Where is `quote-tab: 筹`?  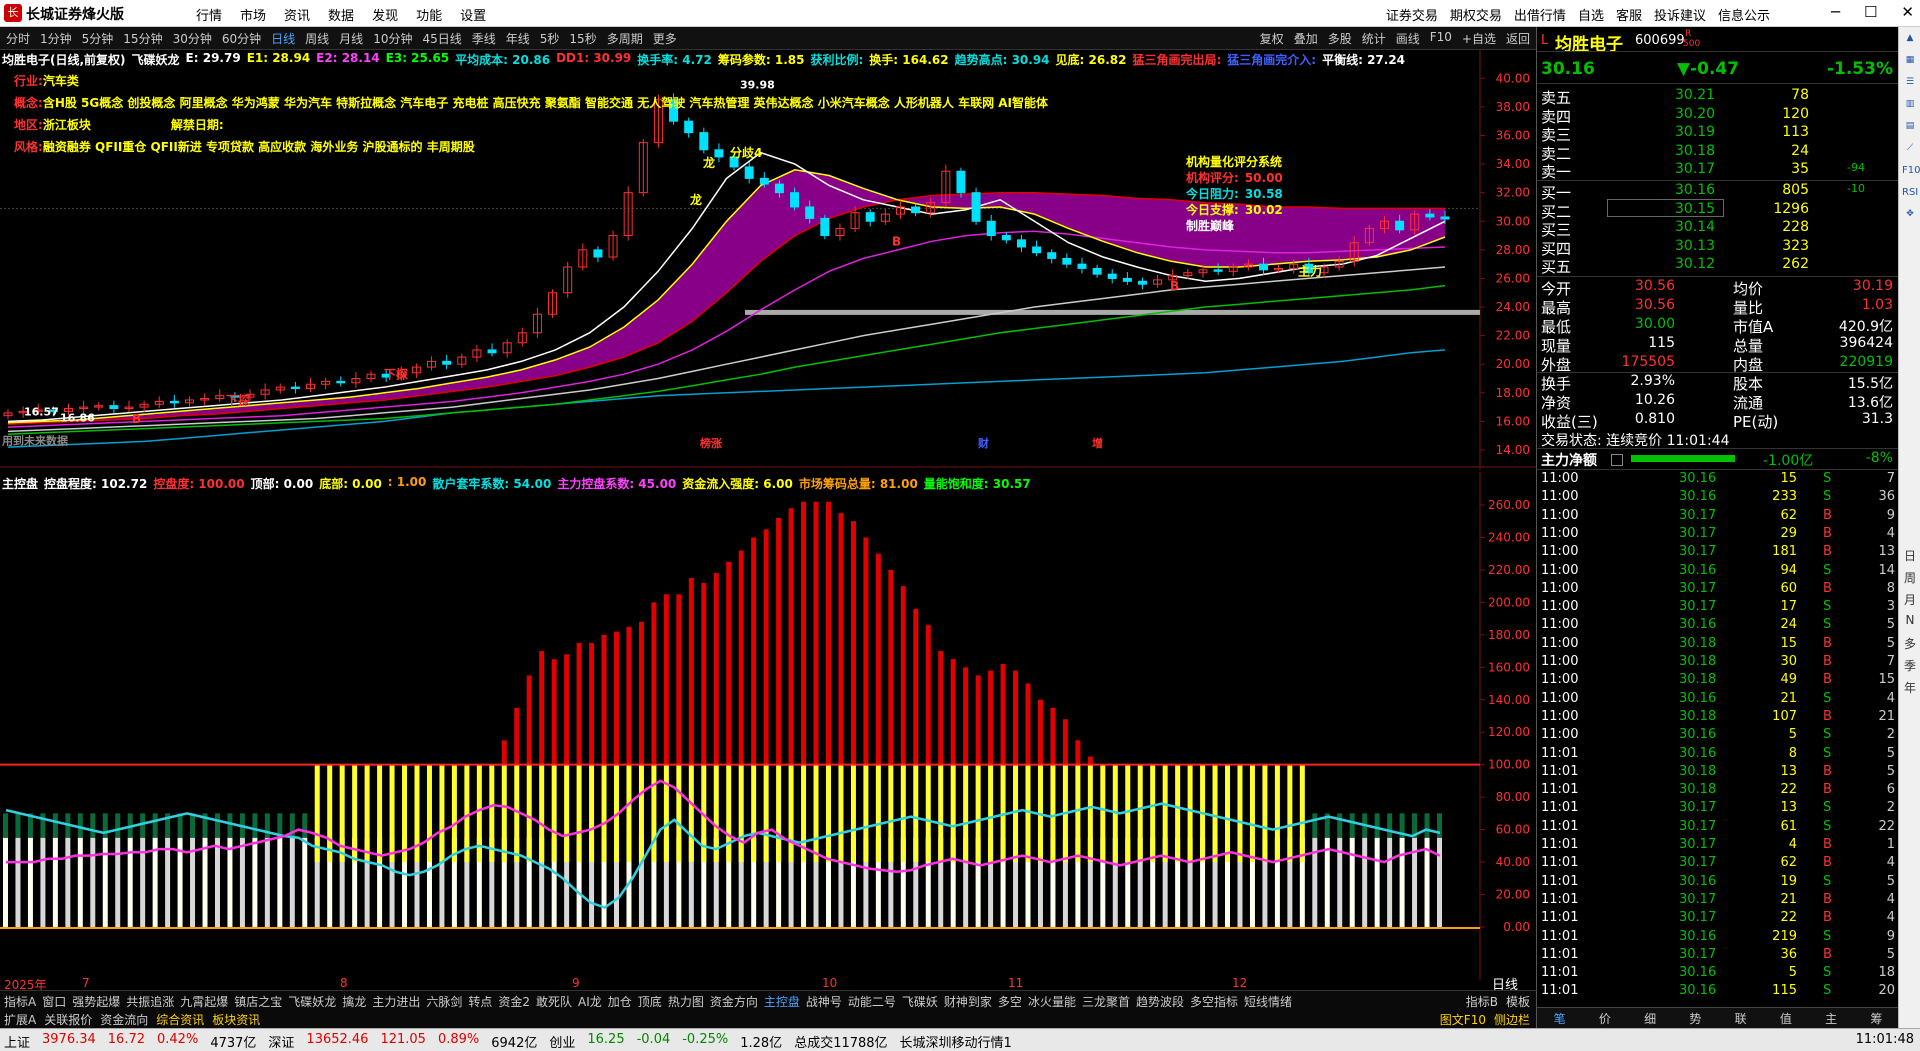 quote-tab: 筹 is located at coordinates (1876, 1018).